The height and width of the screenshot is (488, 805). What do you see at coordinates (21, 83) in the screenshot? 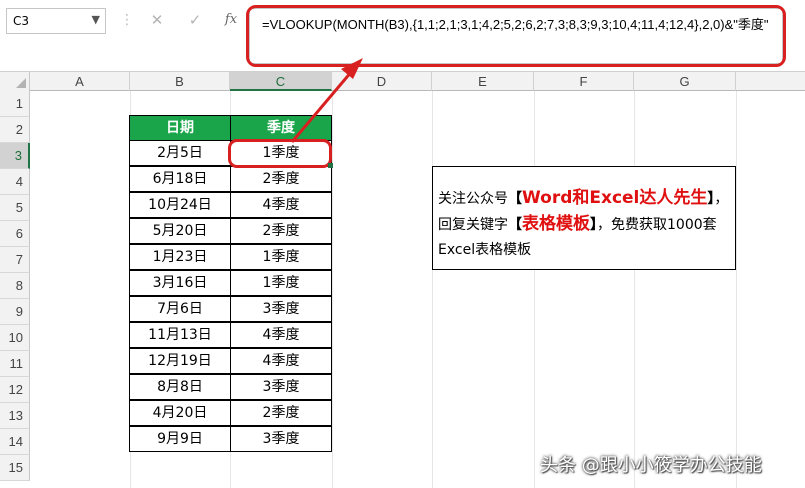
I see `select-all-icon` at bounding box center [21, 83].